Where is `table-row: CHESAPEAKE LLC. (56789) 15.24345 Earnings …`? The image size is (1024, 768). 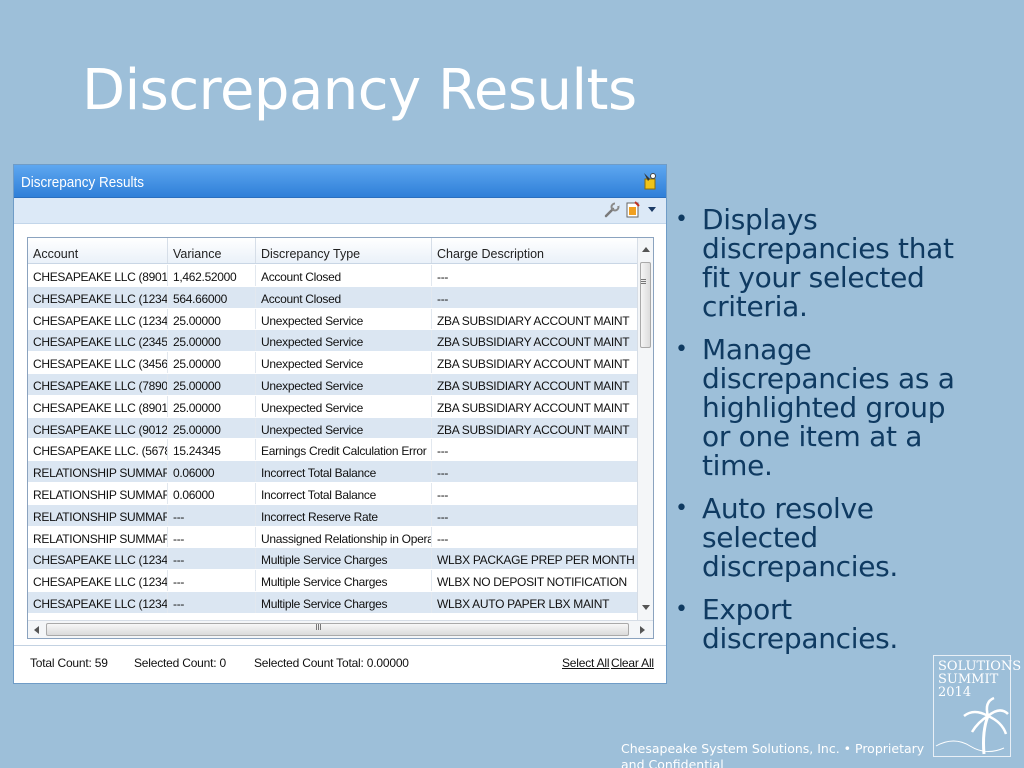 table-row: CHESAPEAKE LLC. (56789) 15.24345 Earnings … is located at coordinates (333, 450).